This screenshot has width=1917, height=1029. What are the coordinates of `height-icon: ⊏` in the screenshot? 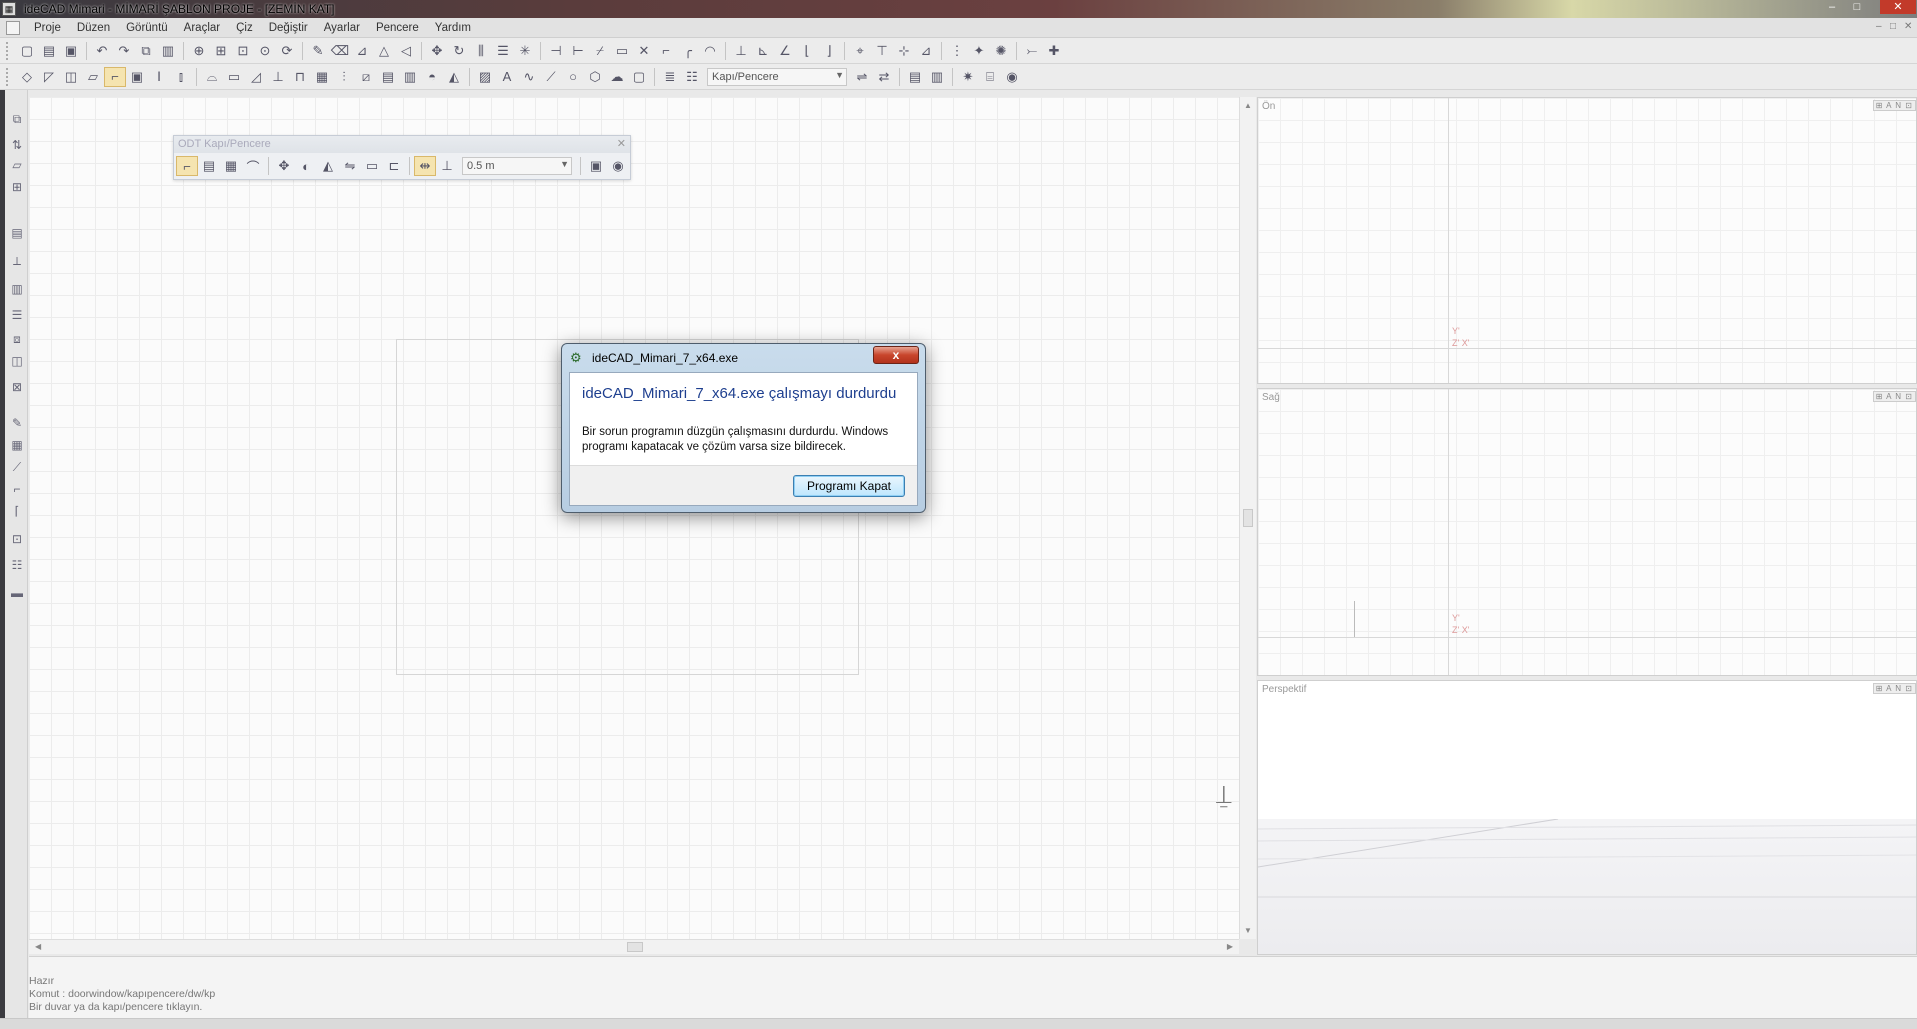 It's located at (394, 166).